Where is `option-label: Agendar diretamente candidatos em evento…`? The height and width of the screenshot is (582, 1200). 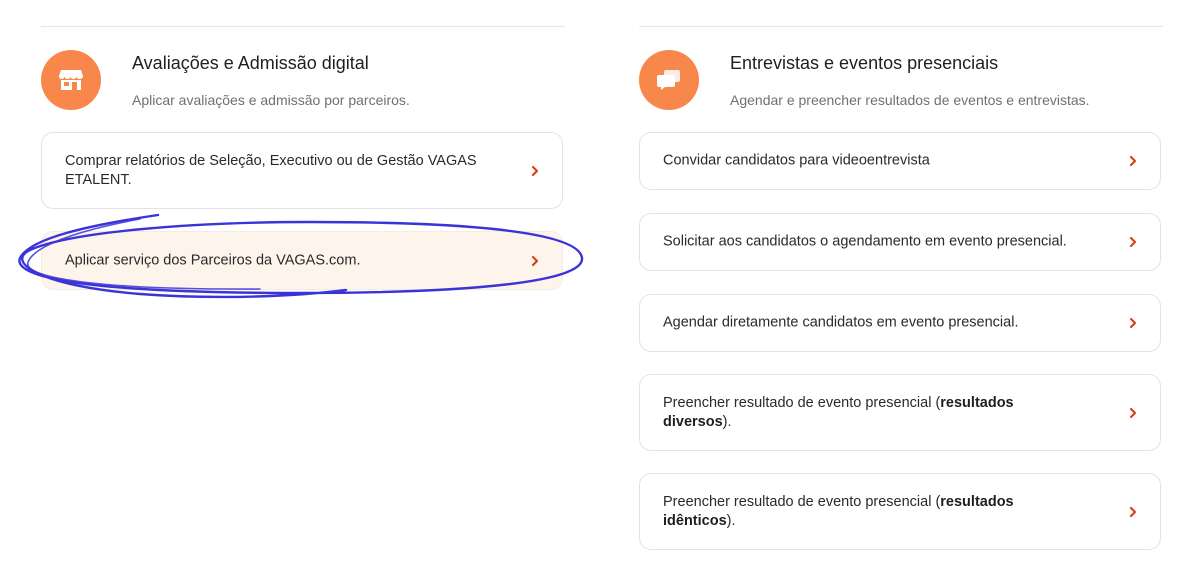 option-label: Agendar diretamente candidatos em evento… is located at coordinates (841, 322).